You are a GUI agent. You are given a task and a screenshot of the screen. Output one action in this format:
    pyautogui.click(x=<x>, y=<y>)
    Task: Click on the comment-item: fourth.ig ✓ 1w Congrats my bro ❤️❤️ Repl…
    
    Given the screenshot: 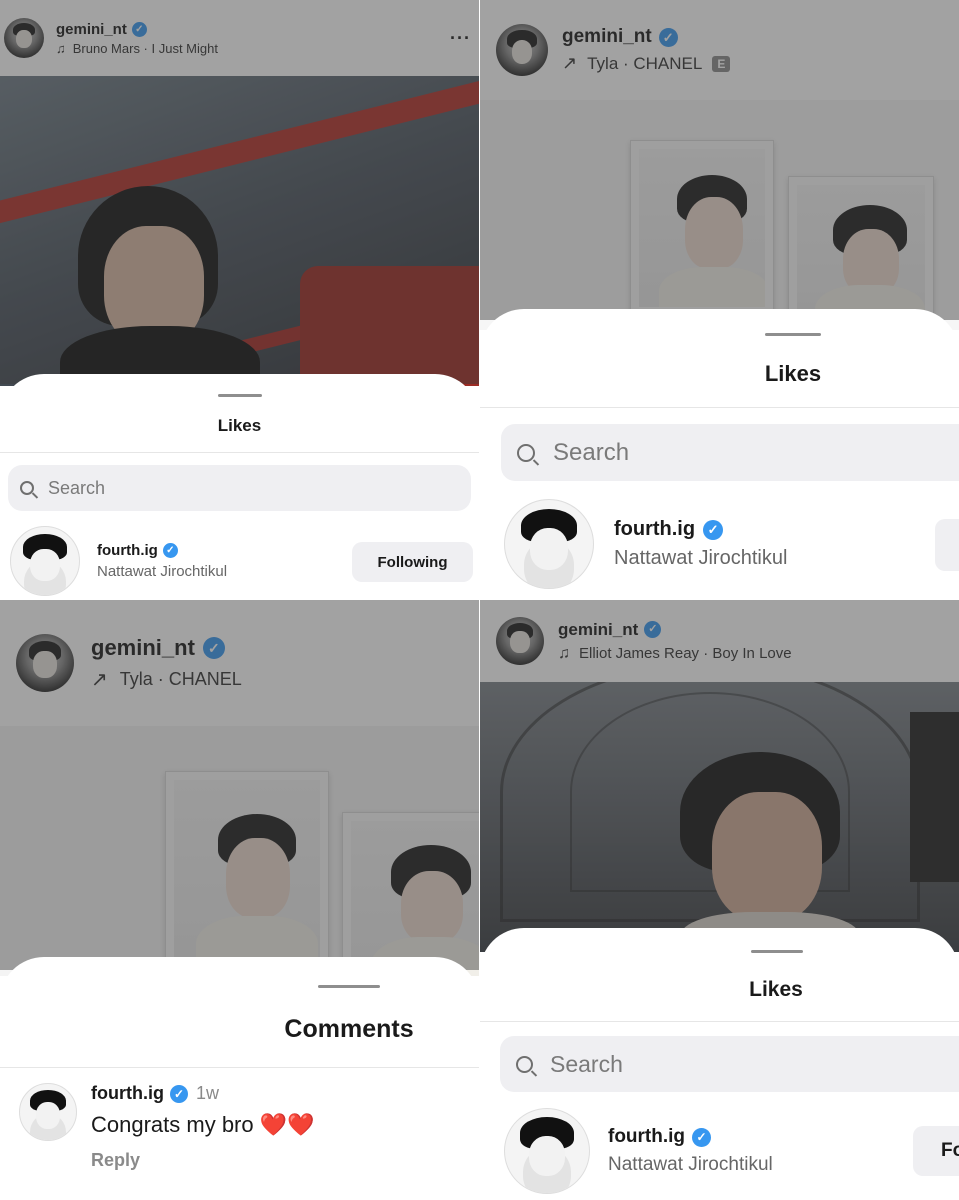 What is the action you would take?
    pyautogui.click(x=167, y=1127)
    